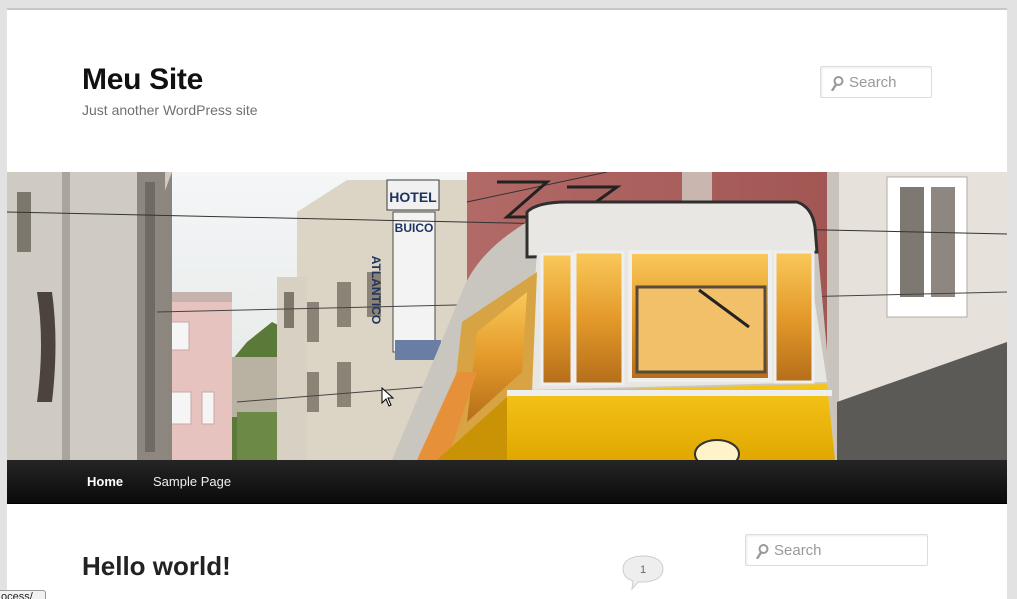 The height and width of the screenshot is (599, 1017). I want to click on header-search-box, so click(876, 82).